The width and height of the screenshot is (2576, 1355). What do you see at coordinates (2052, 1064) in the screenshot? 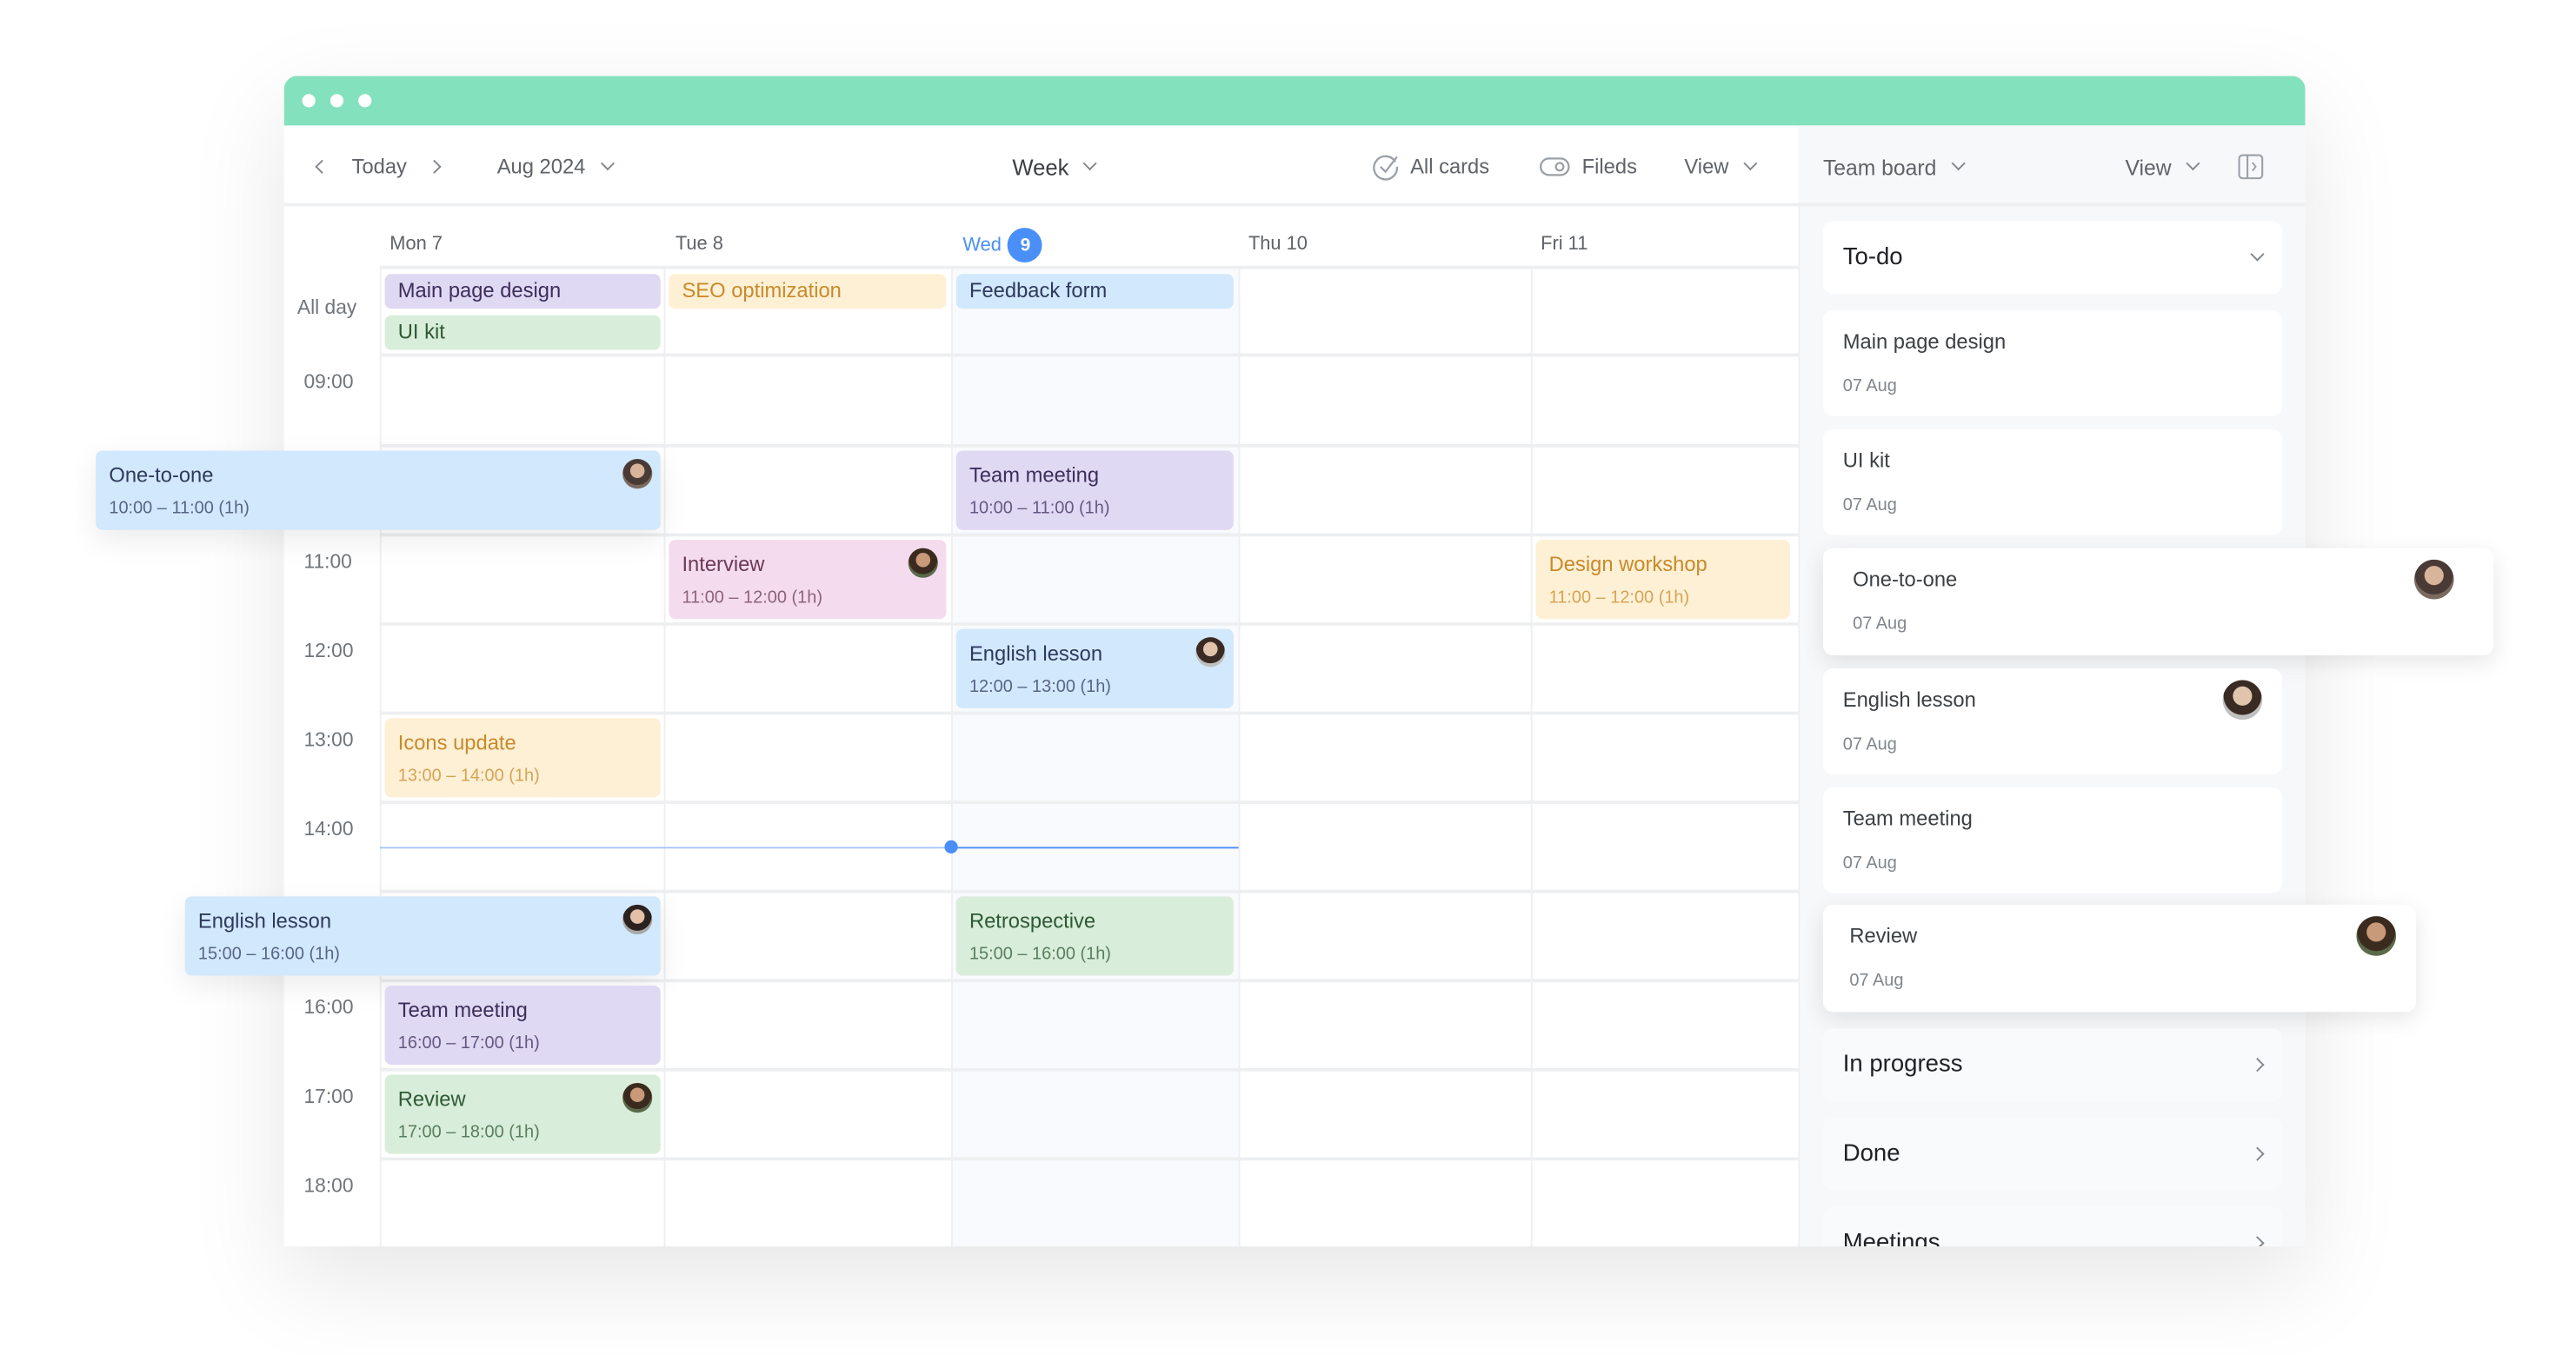
I see `group-in-progress: In progress` at bounding box center [2052, 1064].